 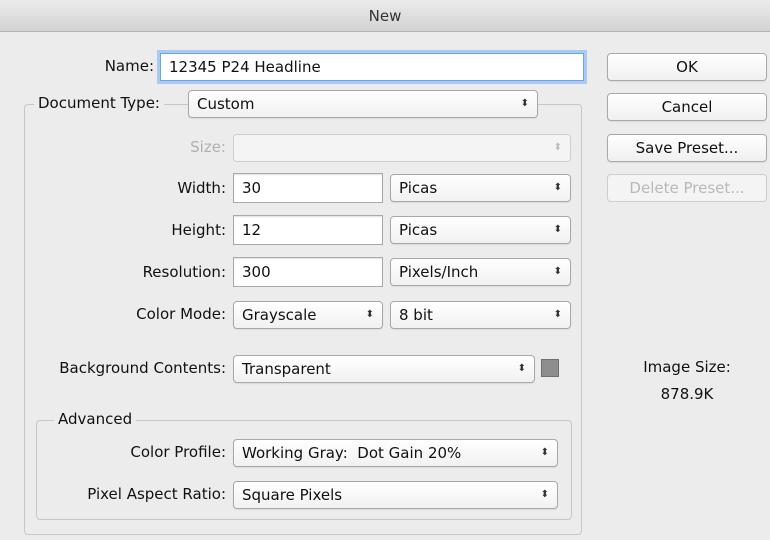 What do you see at coordinates (226, 104) in the screenshot?
I see `document-type-value: Custom` at bounding box center [226, 104].